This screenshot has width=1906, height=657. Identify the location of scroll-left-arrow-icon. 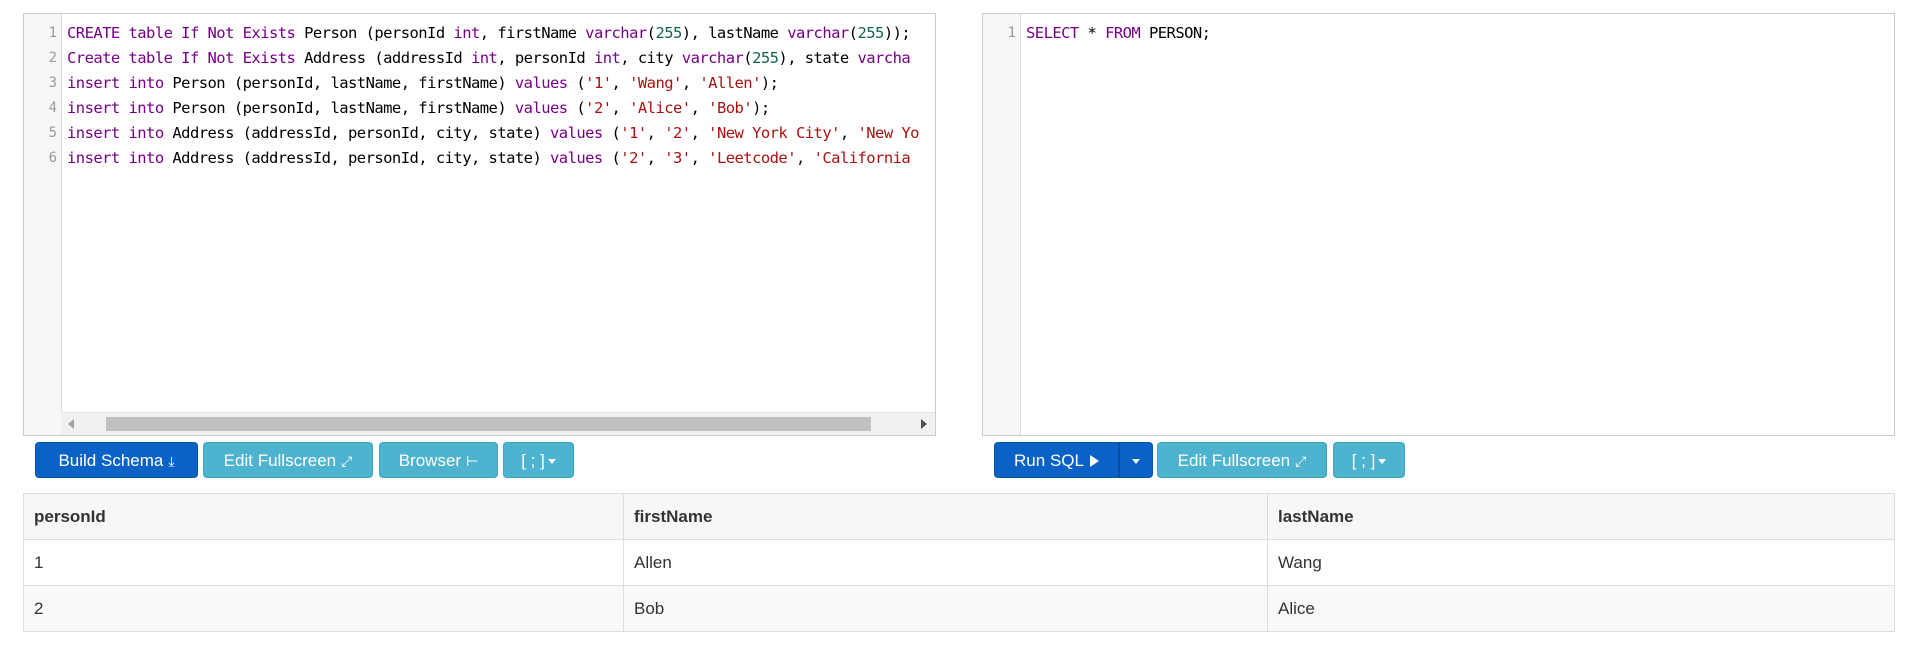
(71, 424).